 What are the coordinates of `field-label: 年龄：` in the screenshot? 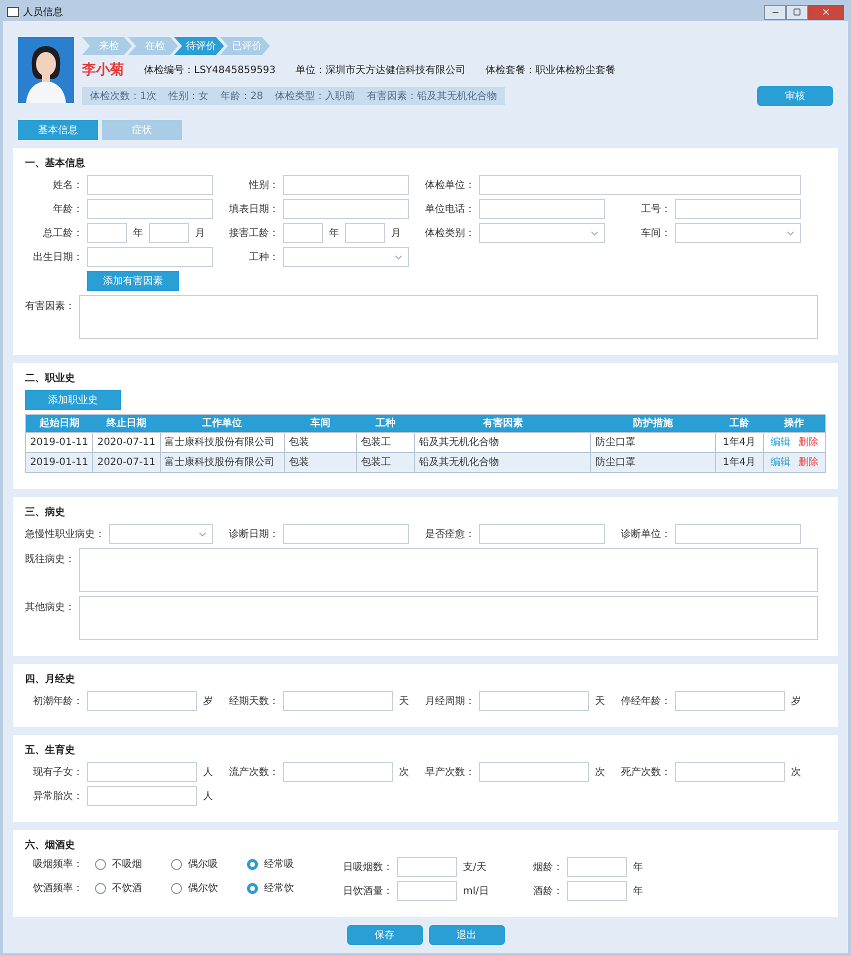 It's located at (68, 209).